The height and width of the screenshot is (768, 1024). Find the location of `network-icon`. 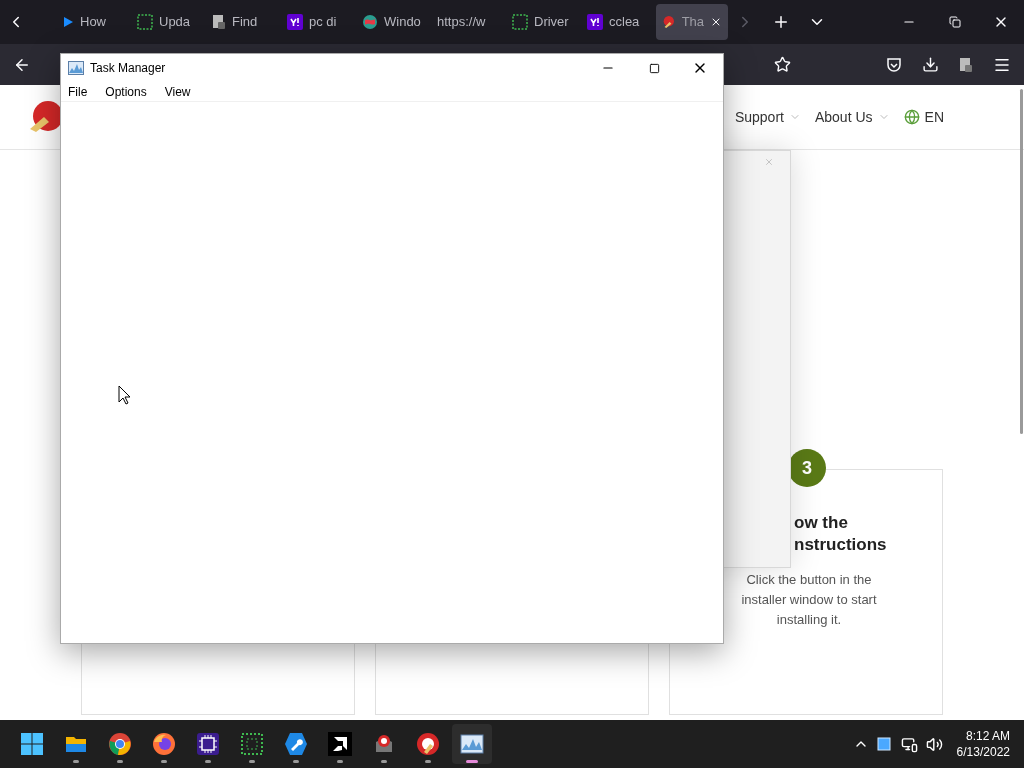

network-icon is located at coordinates (909, 744).